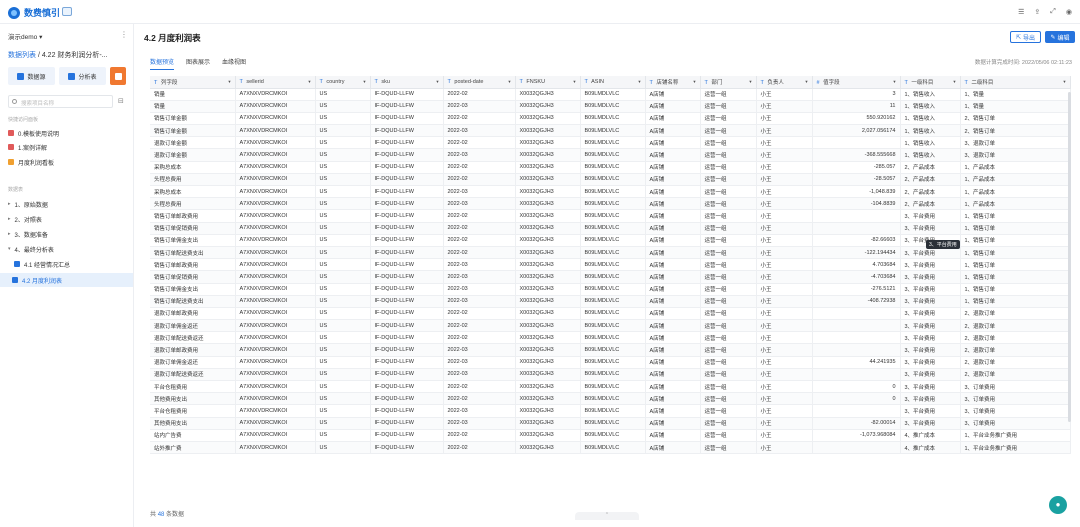 Image resolution: width=1080 pixels, height=527 pixels. What do you see at coordinates (193, 375) in the screenshot?
I see `table-cell: 退款订单配送费返还` at bounding box center [193, 375].